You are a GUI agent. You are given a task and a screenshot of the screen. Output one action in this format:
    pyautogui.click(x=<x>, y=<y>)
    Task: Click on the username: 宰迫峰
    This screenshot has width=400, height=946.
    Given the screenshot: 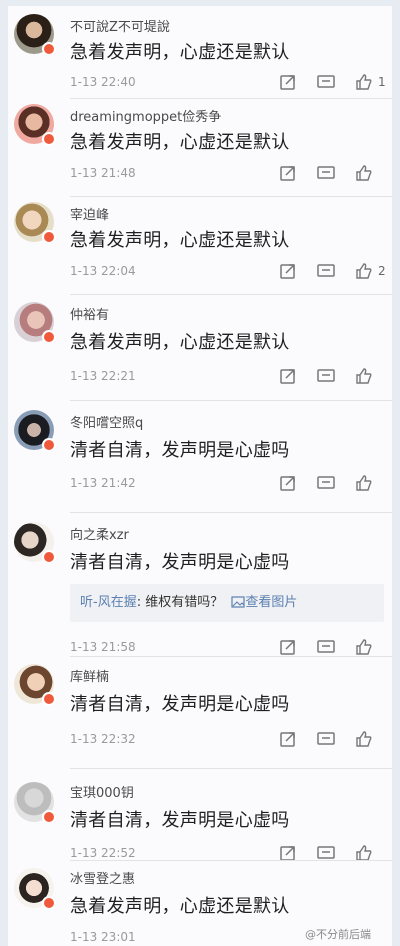 What is the action you would take?
    pyautogui.click(x=89, y=213)
    